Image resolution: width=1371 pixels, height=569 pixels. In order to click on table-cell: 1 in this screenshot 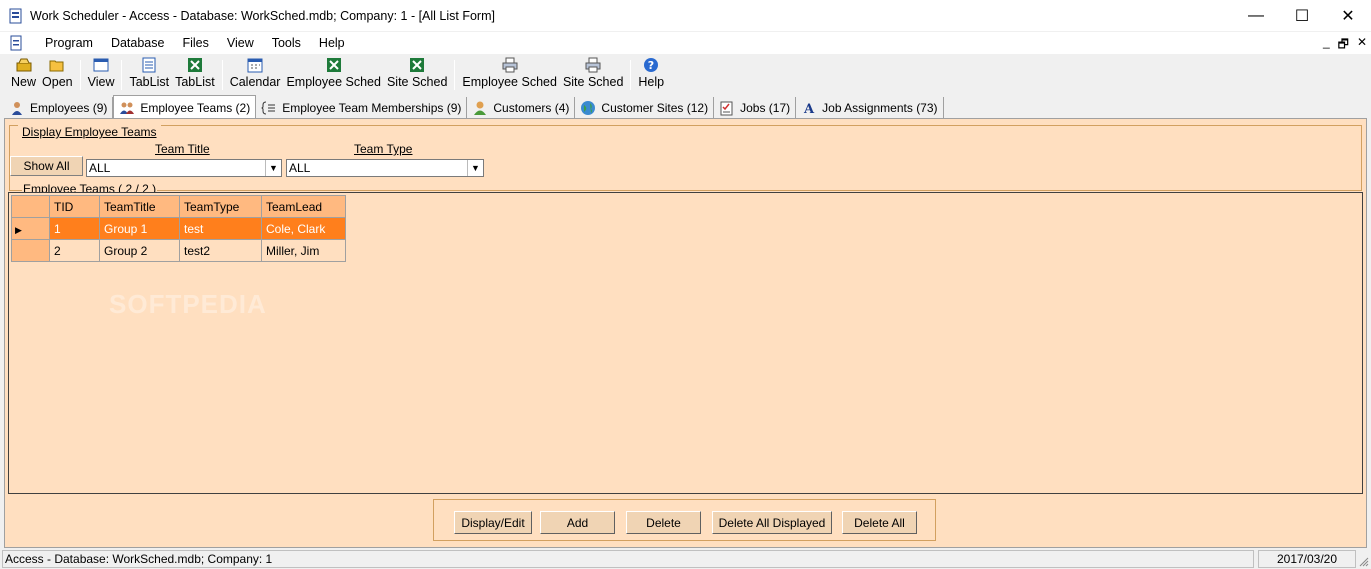, I will do `click(74, 228)`.